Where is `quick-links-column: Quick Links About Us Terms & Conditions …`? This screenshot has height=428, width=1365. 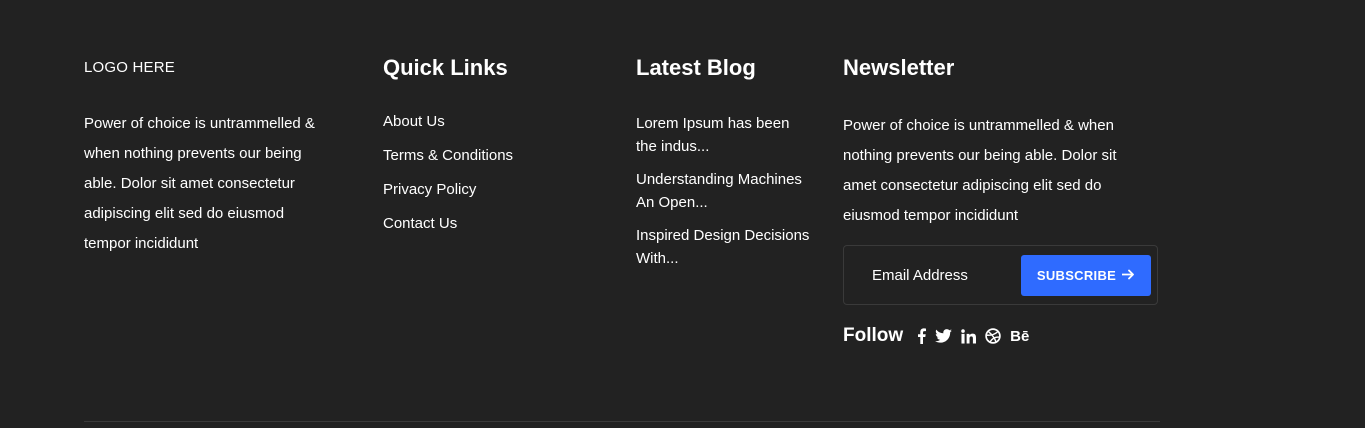
quick-links-column: Quick Links About Us Terms & Conditions … is located at coordinates (493, 151).